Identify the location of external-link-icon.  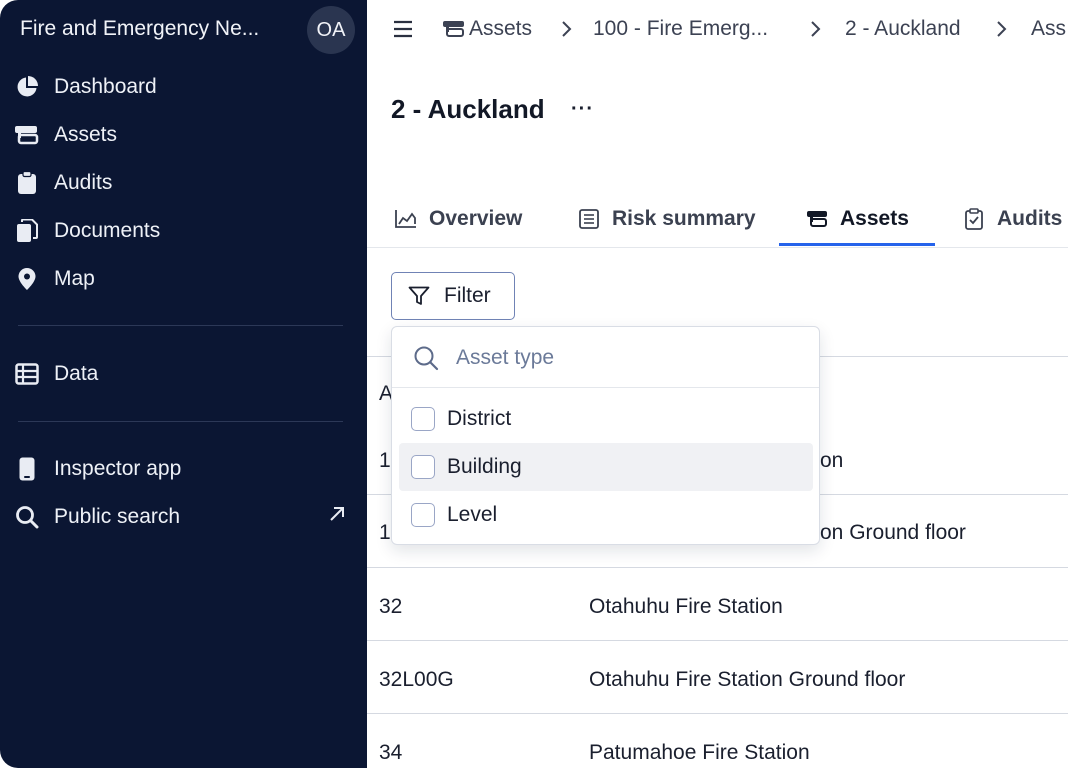
(337, 516).